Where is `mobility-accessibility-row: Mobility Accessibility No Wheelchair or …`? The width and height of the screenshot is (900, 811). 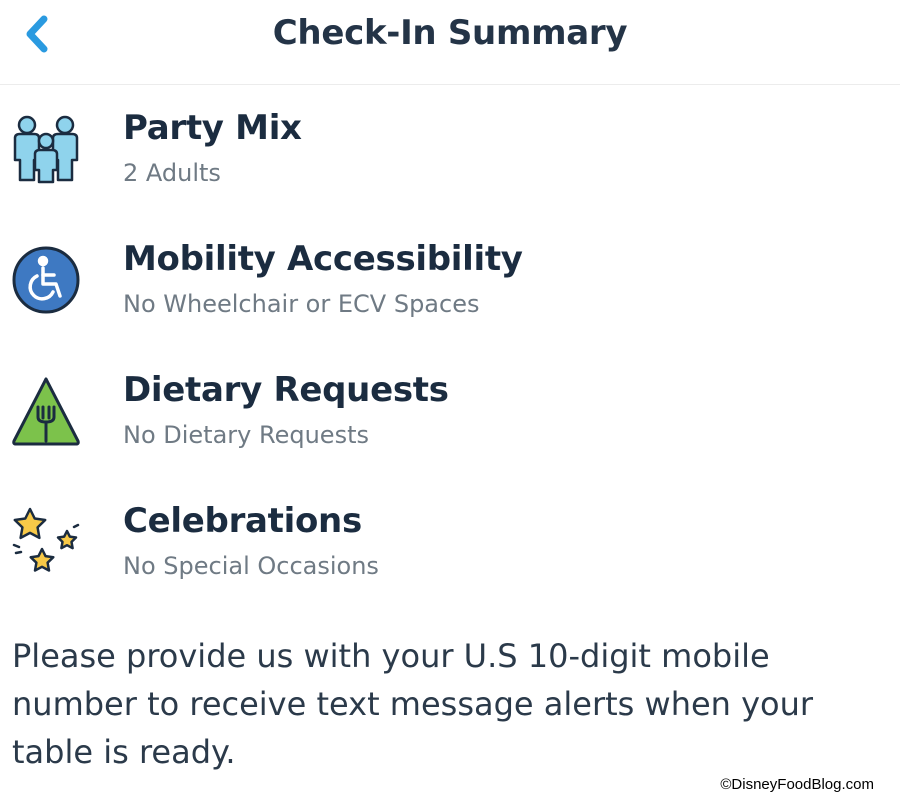
mobility-accessibility-row: Mobility Accessibility No Wheelchair or … is located at coordinates (450, 290).